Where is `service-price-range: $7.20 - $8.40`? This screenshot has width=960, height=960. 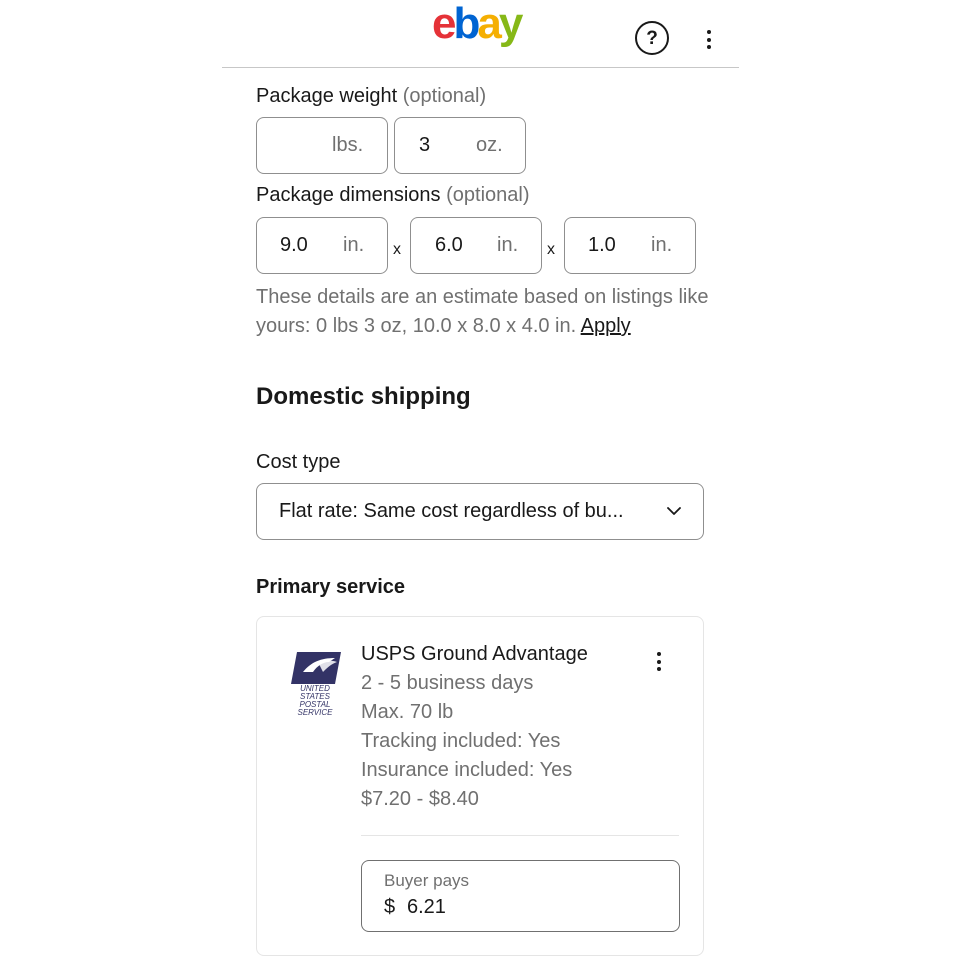
service-price-range: $7.20 - $8.40 is located at coordinates (420, 799).